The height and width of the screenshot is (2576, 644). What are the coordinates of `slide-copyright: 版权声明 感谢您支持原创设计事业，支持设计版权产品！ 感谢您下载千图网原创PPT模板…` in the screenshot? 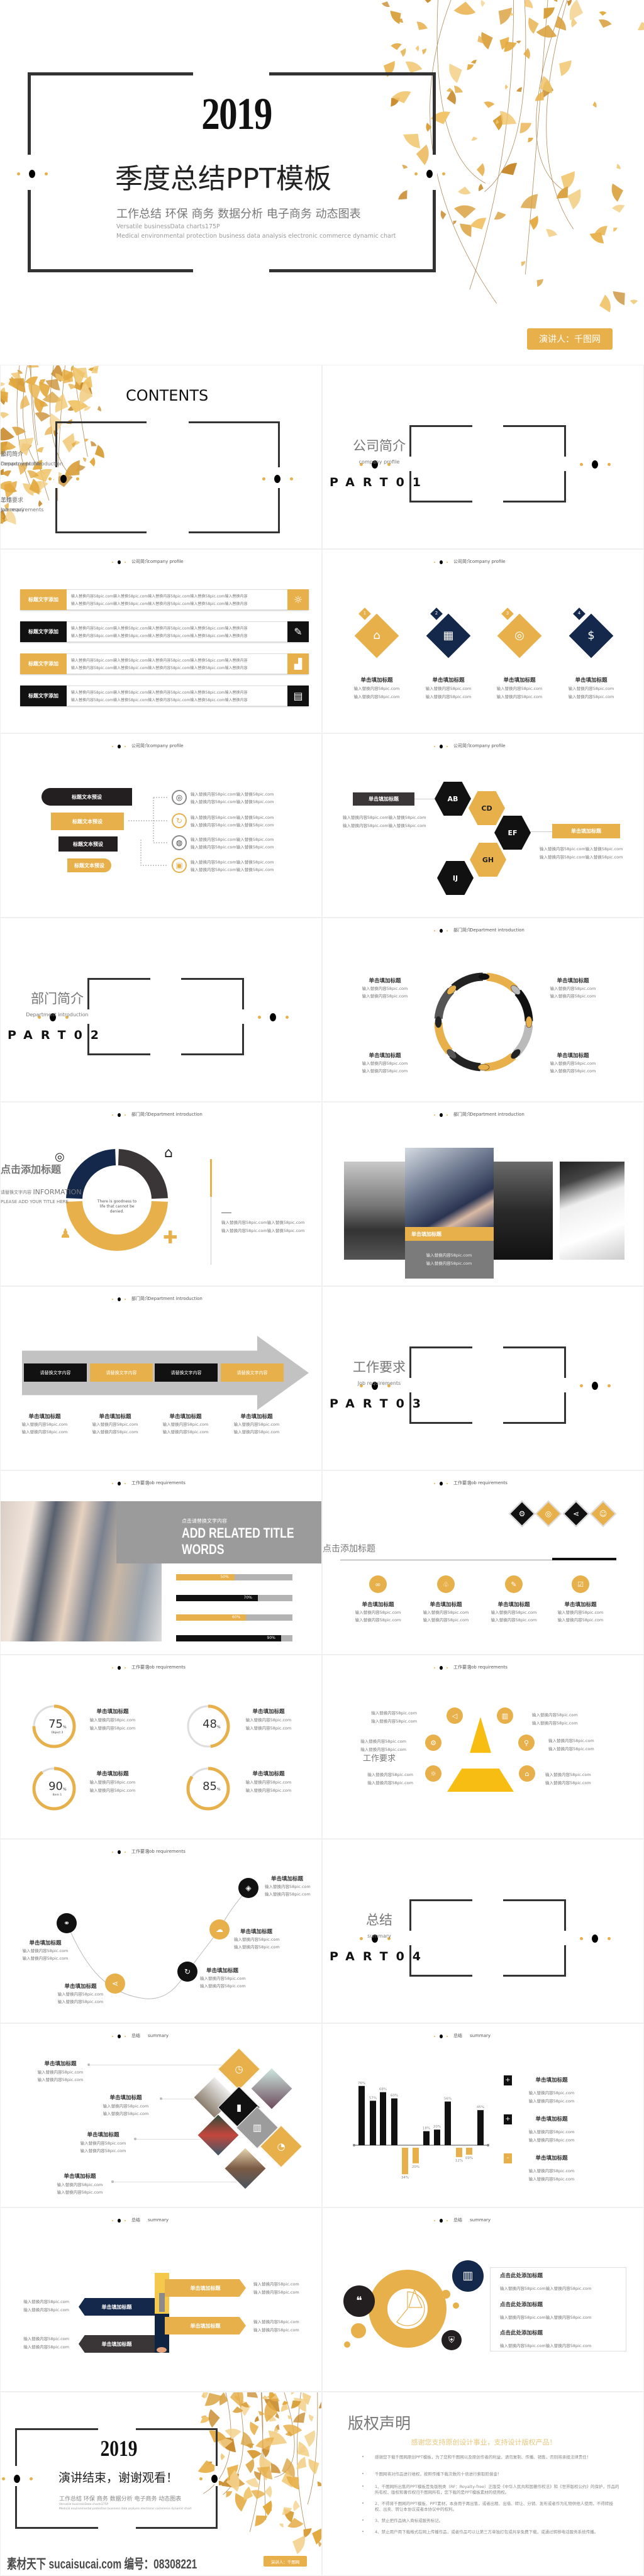 It's located at (483, 2484).